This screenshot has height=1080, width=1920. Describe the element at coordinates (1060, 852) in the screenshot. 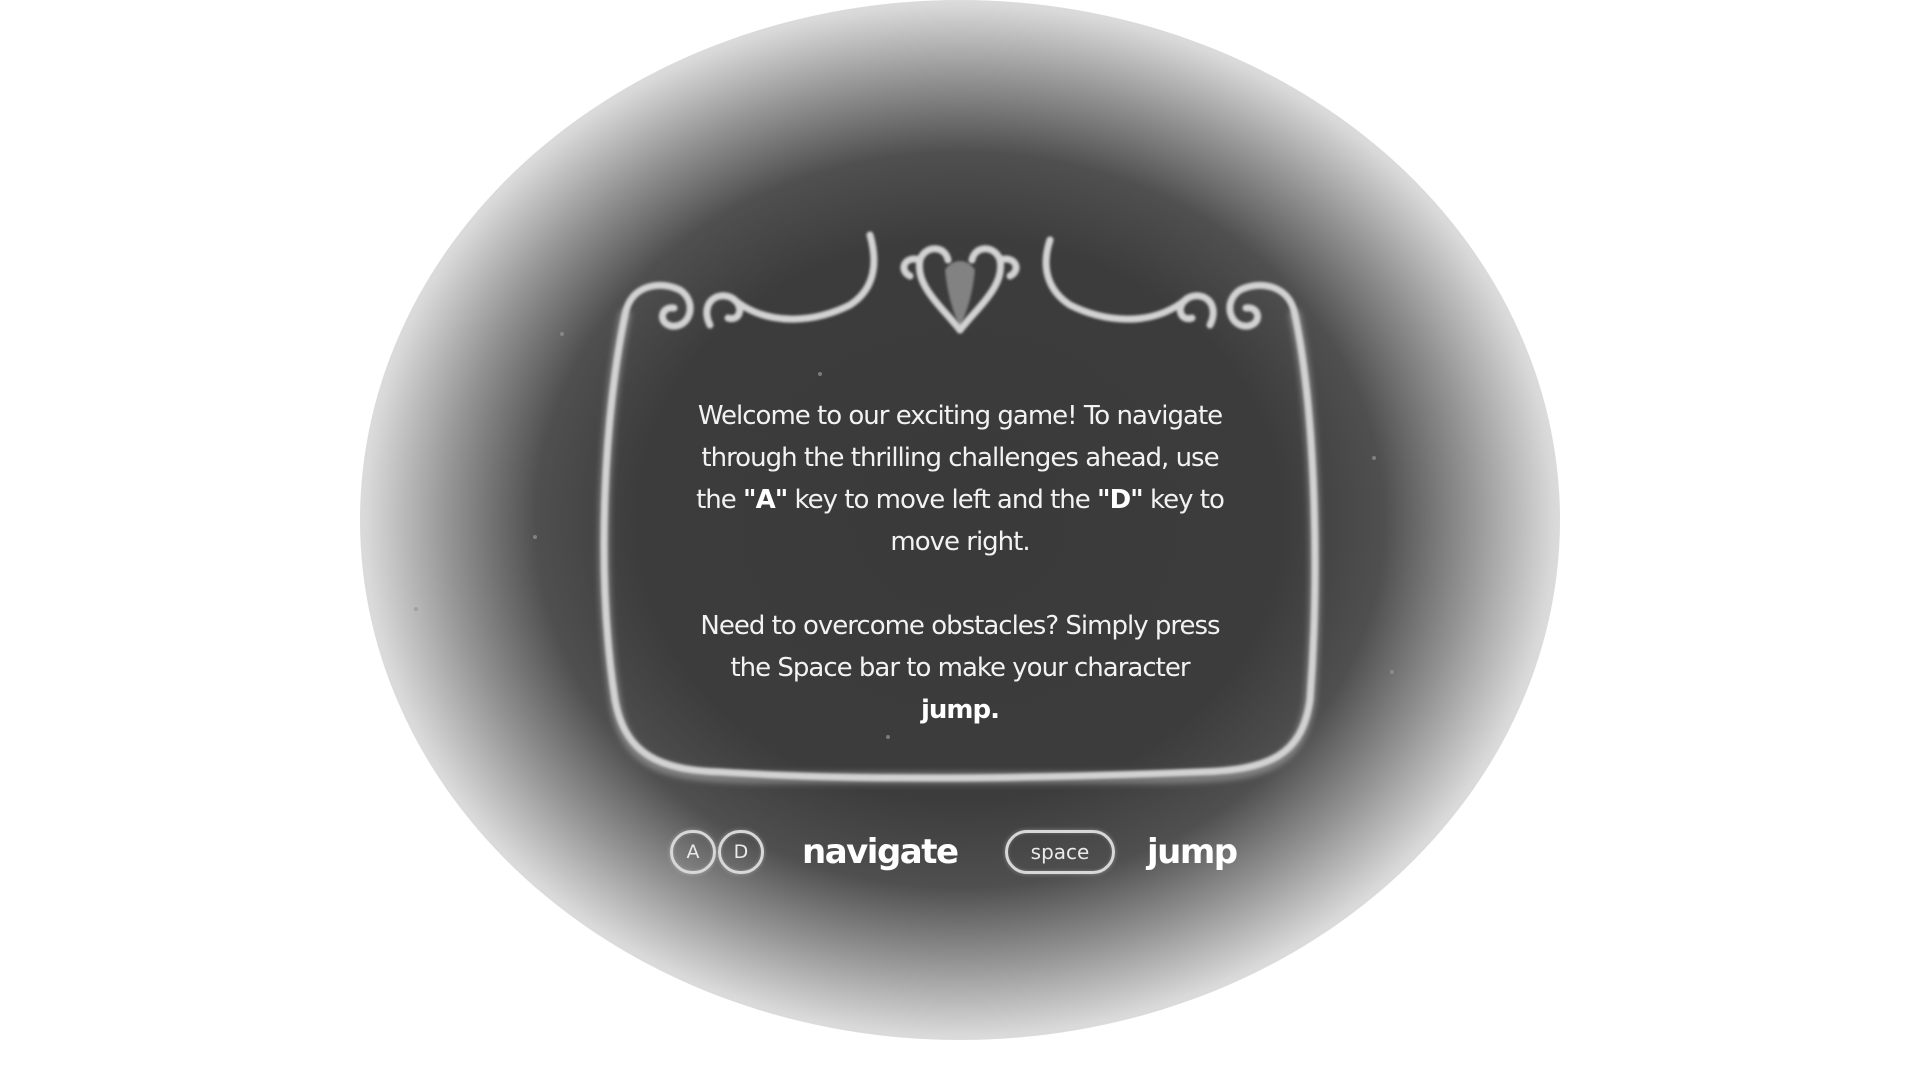

I see `space-key-icon: space` at that location.